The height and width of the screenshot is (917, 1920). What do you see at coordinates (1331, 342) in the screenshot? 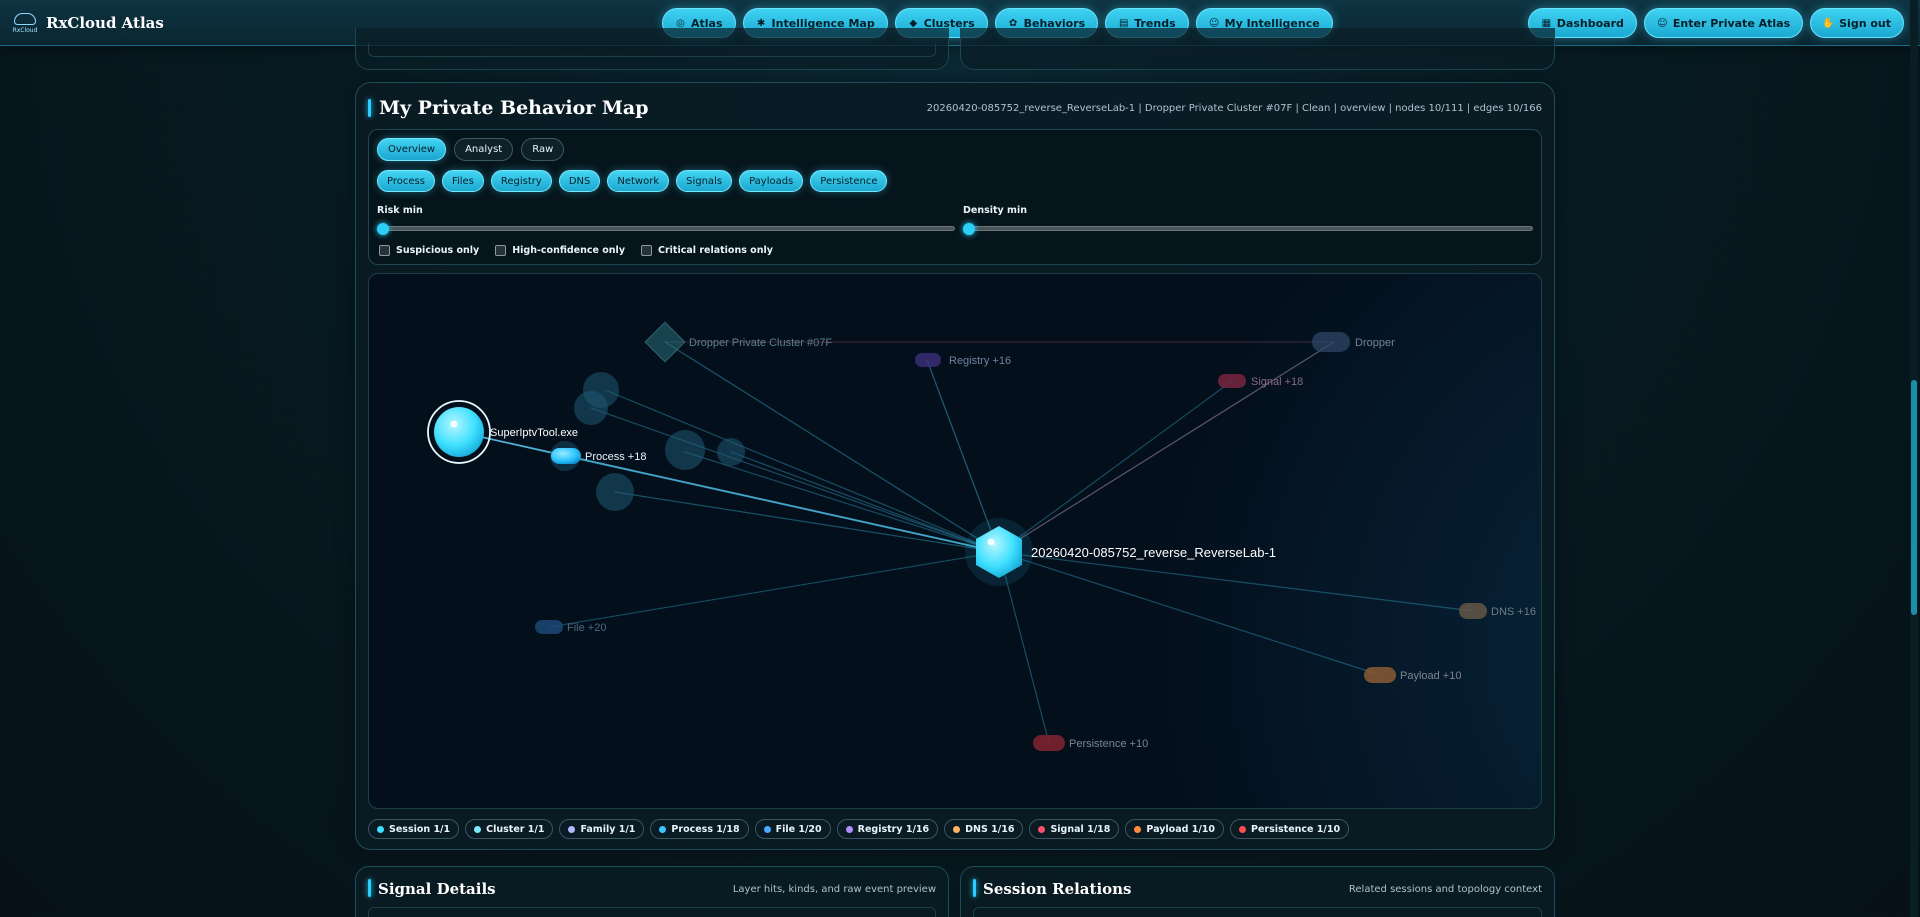
I see `family-node` at bounding box center [1331, 342].